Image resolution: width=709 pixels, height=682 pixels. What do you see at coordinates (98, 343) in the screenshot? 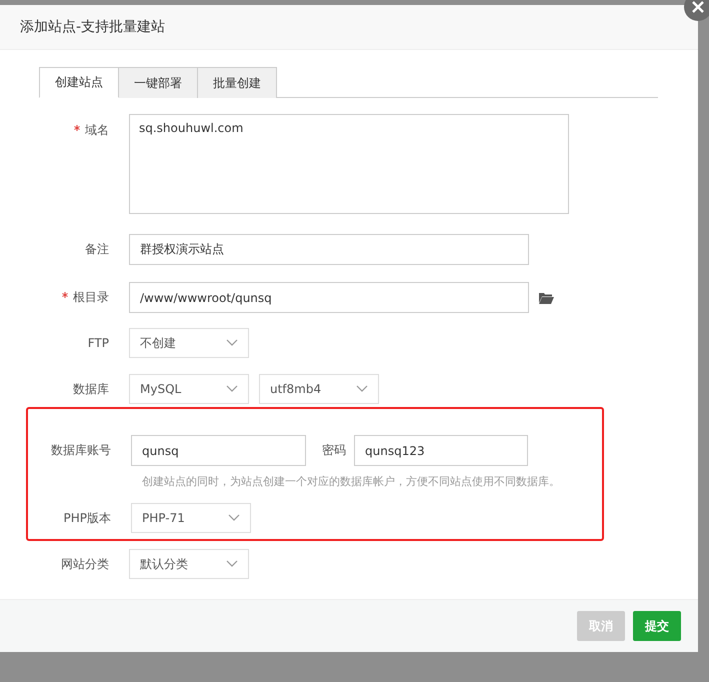
I see `field-label: FTP` at bounding box center [98, 343].